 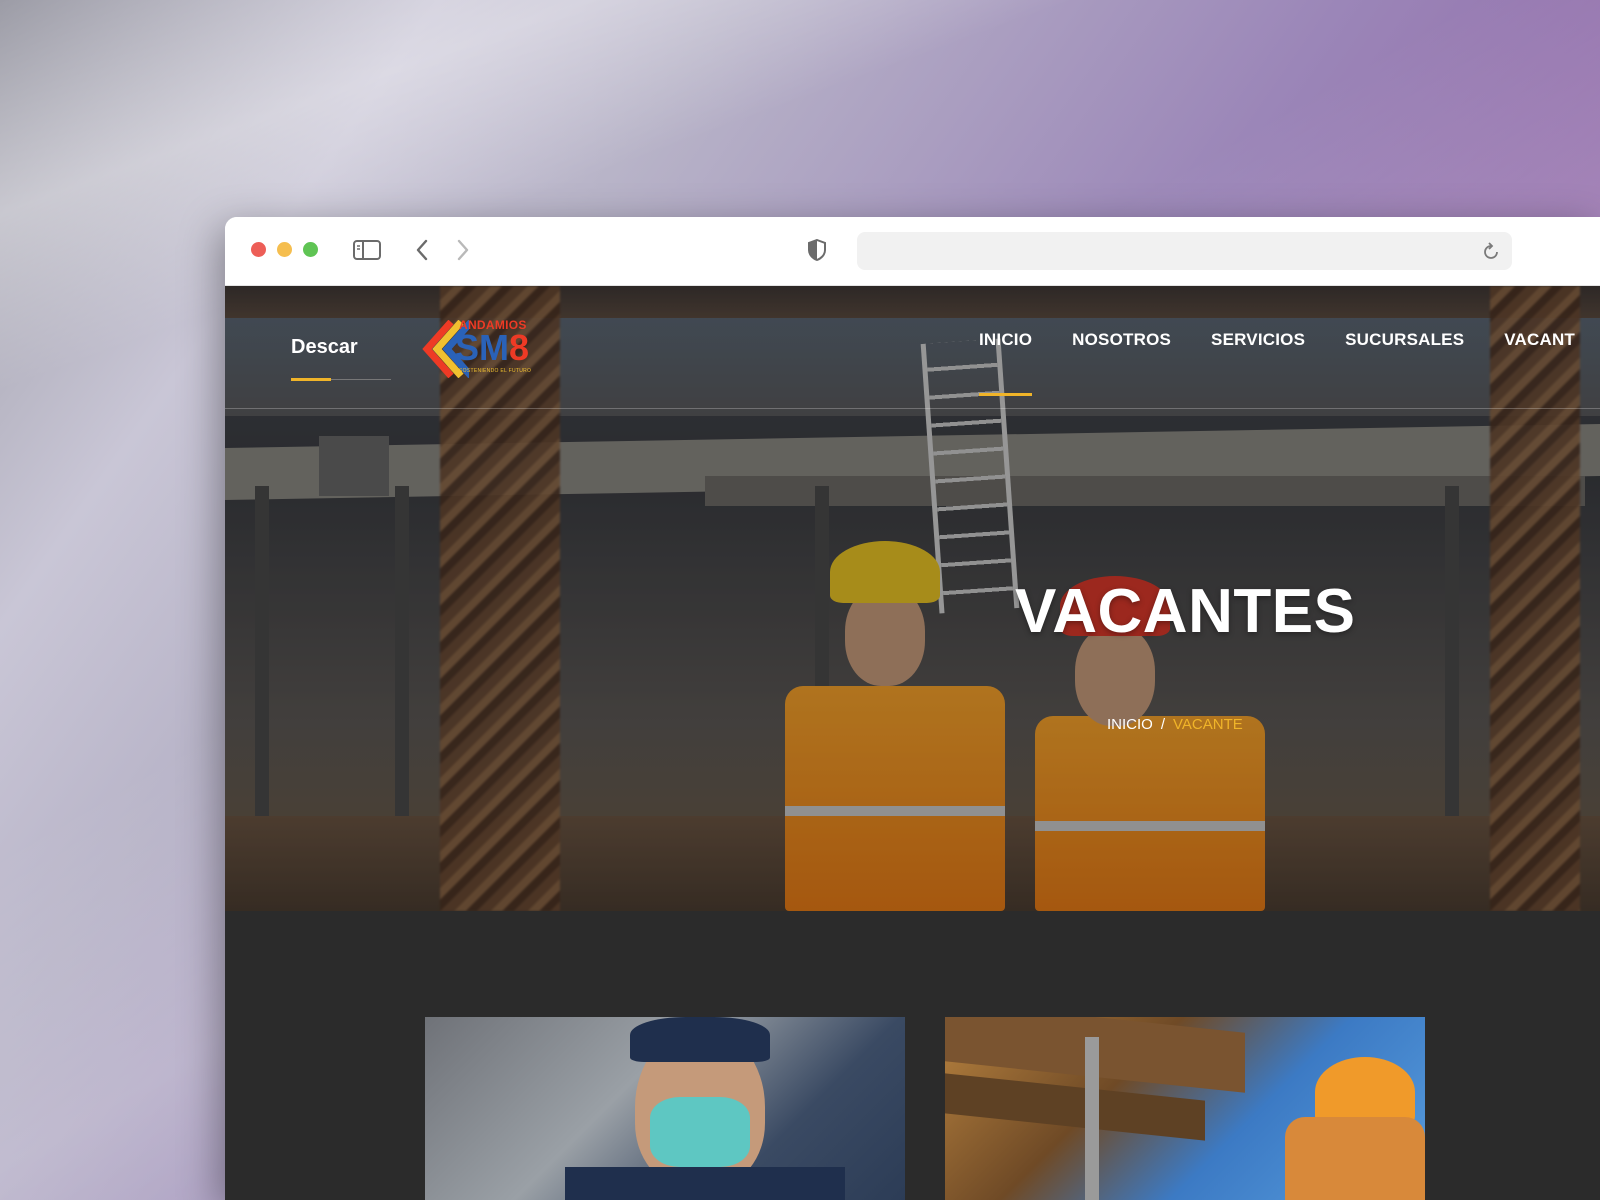 I want to click on nav-item-sucursales: SUCURSALES, so click(x=1404, y=340).